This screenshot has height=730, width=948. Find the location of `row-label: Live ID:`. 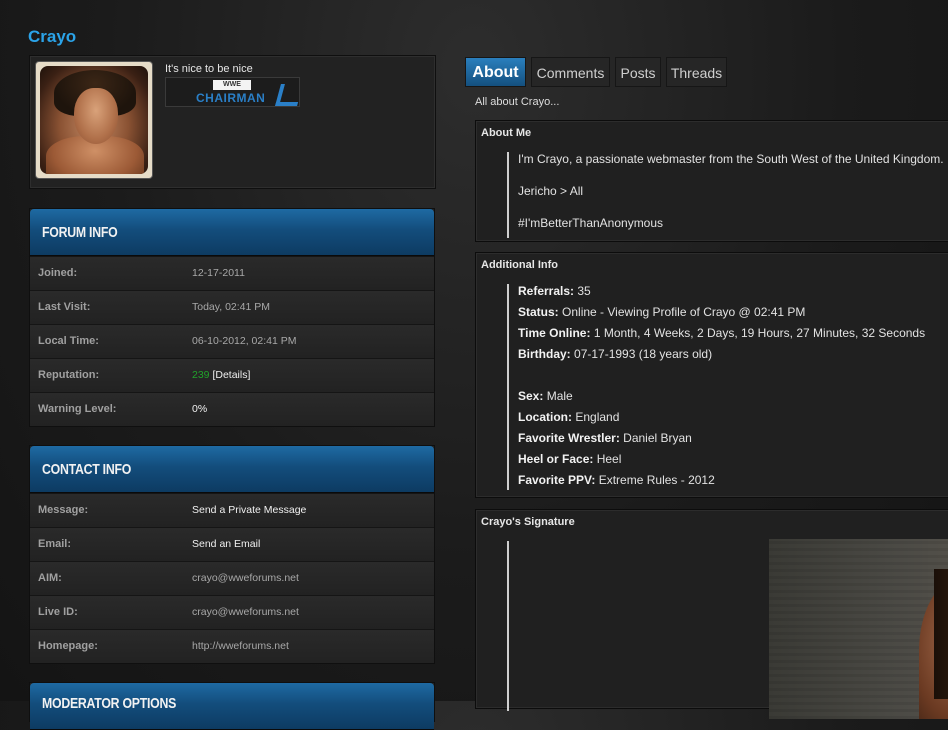

row-label: Live ID: is located at coordinates (58, 612).